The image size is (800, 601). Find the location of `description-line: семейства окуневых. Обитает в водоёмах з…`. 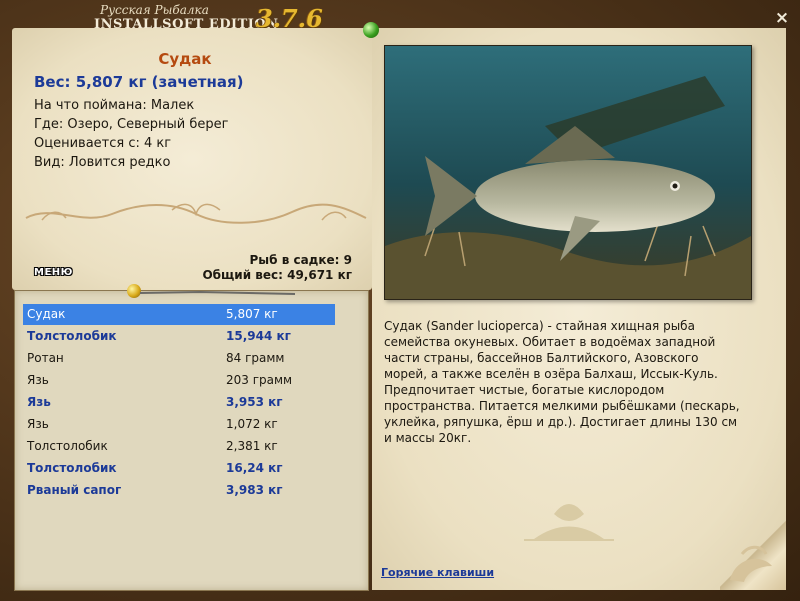

description-line: семейства окуневых. Обитает в водоёмах з… is located at coordinates (550, 342).